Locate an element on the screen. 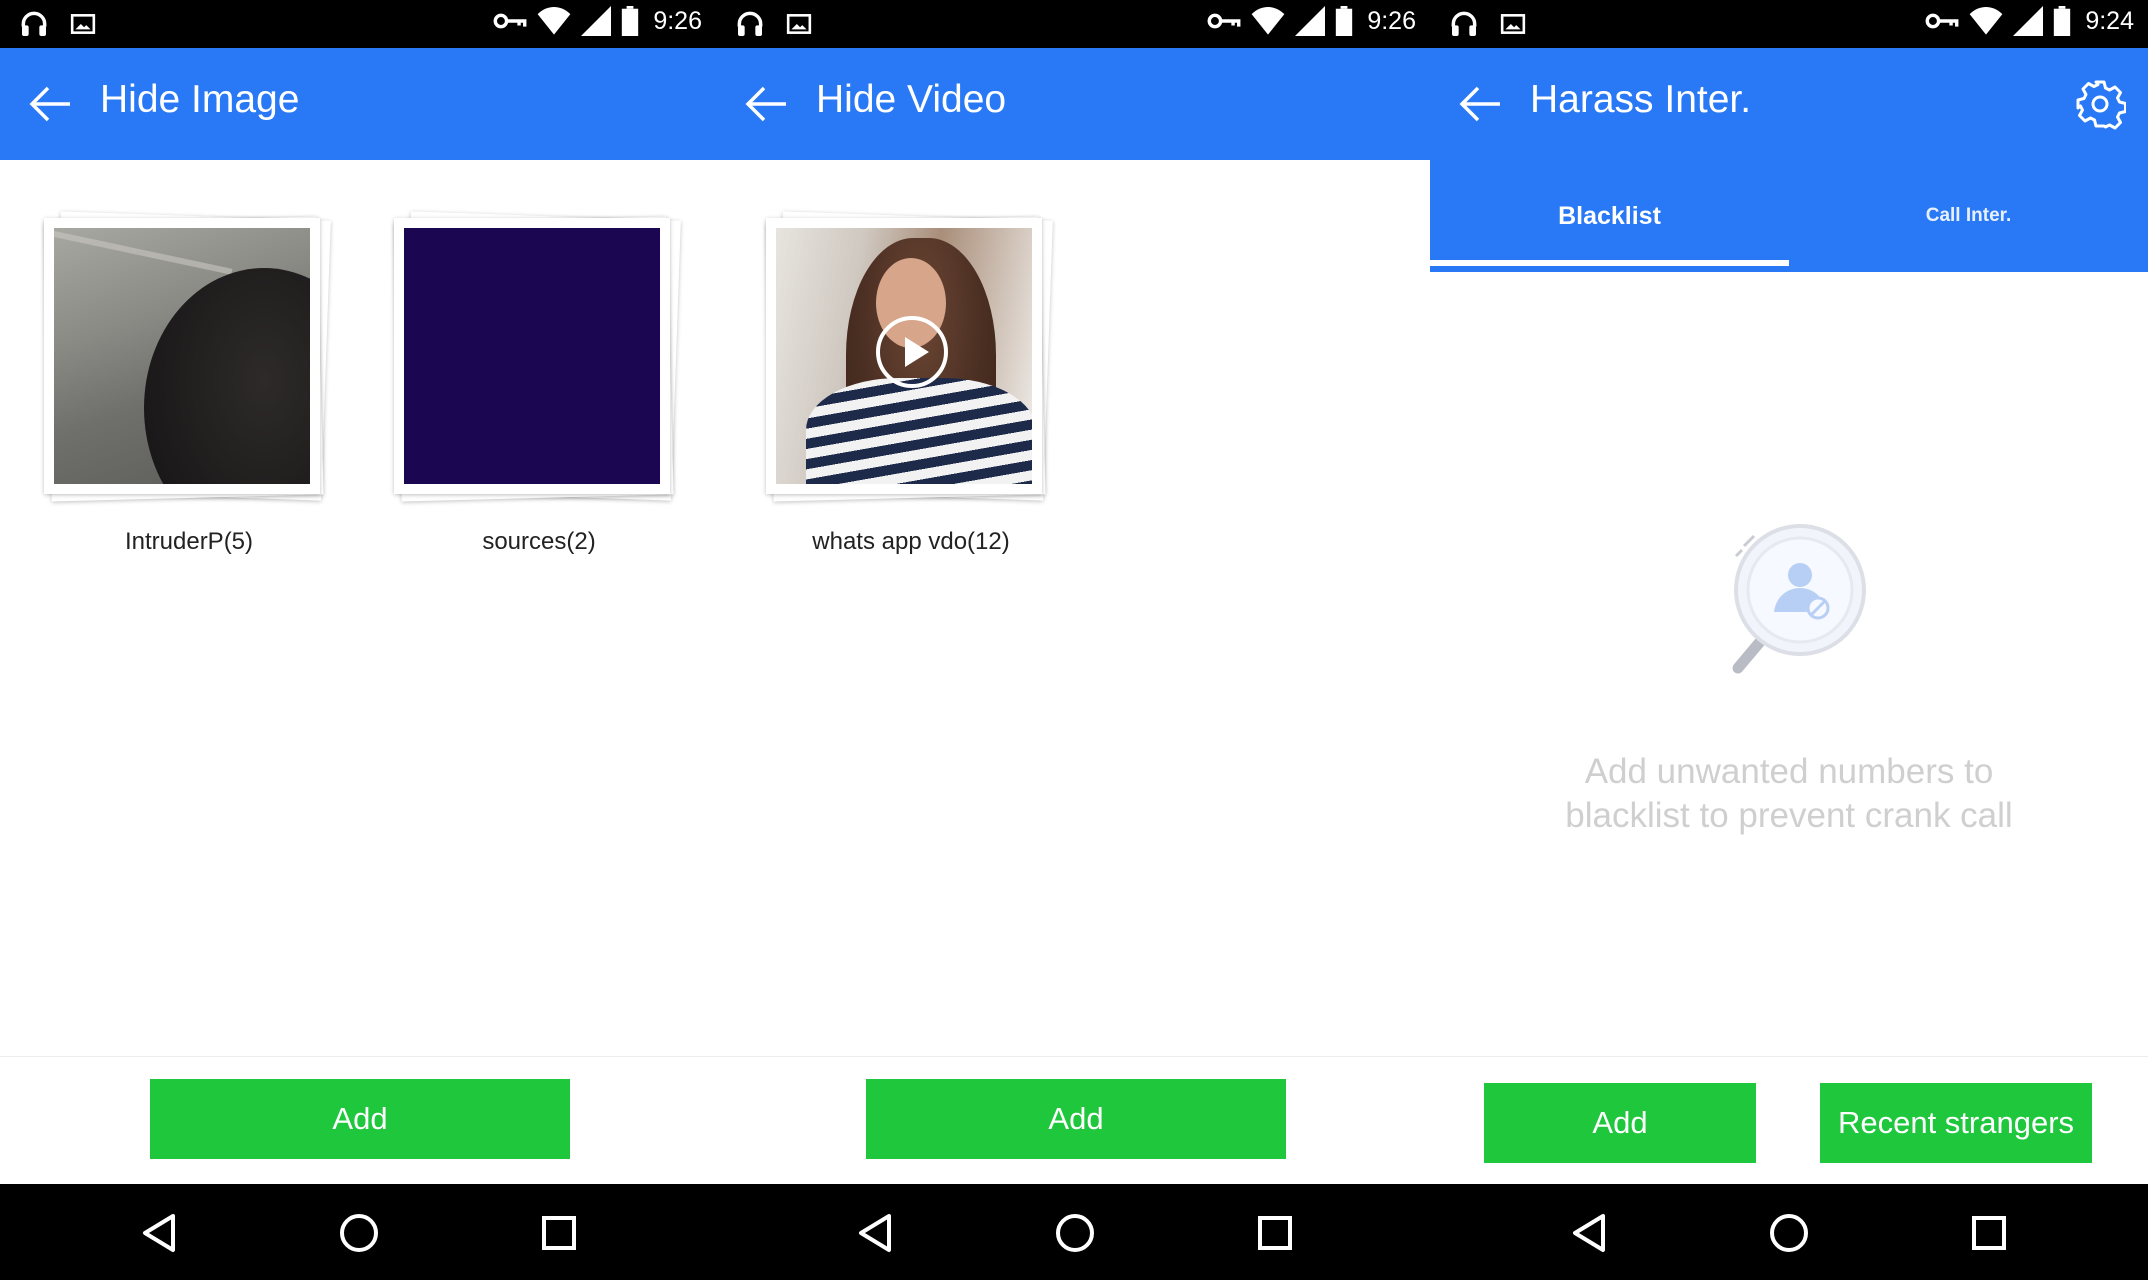  app-bar: Harass Inter. is located at coordinates (1789, 104).